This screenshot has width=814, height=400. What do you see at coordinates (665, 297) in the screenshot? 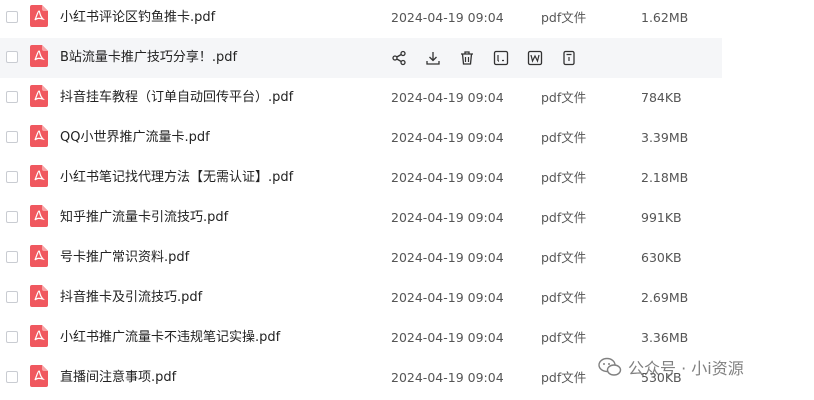
I see `file-size: 2.69MB` at bounding box center [665, 297].